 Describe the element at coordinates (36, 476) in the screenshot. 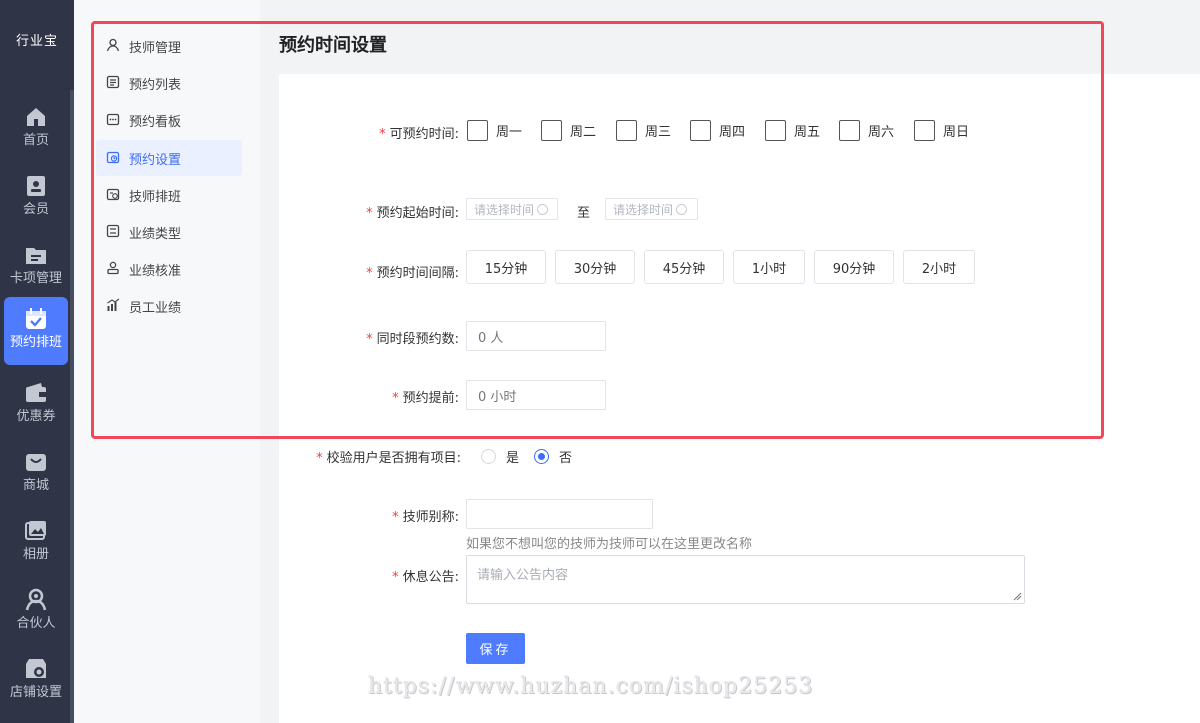

I see `nav-mall: 商城` at that location.